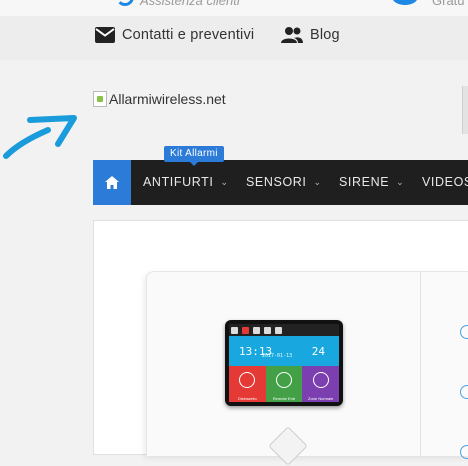 Image resolution: width=468 pixels, height=466 pixels. I want to click on nav-item-label: ANTIFURTI, so click(178, 182).